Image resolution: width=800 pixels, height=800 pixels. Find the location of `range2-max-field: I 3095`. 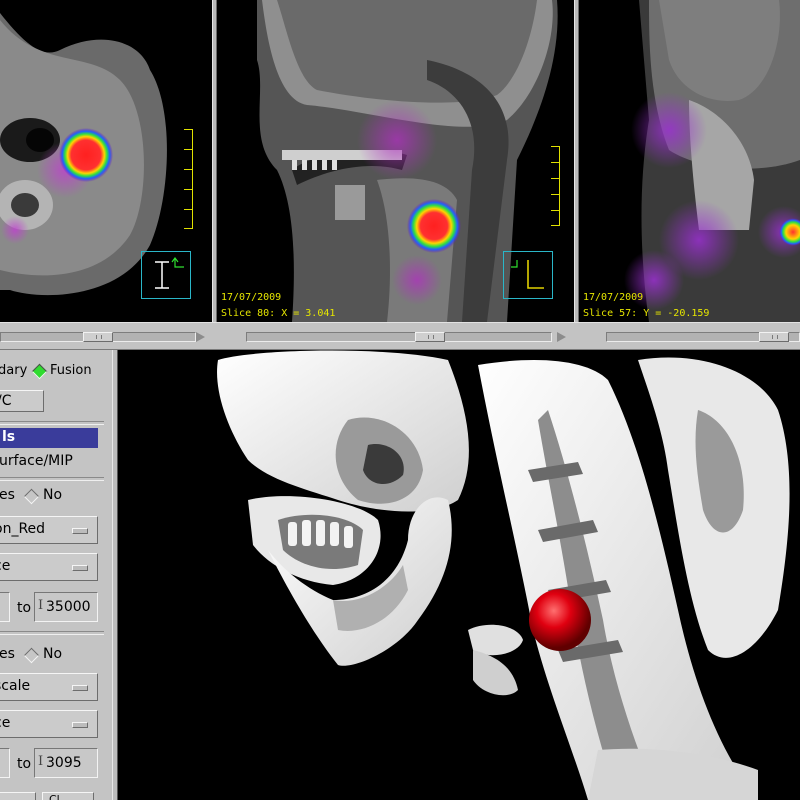

range2-max-field: I 3095 is located at coordinates (66, 763).